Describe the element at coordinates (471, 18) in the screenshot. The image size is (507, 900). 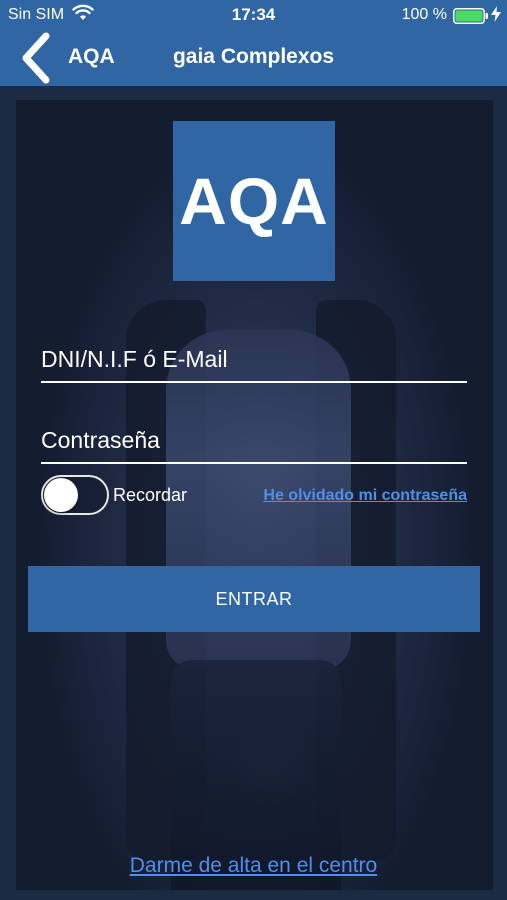
I see `battery-icon` at that location.